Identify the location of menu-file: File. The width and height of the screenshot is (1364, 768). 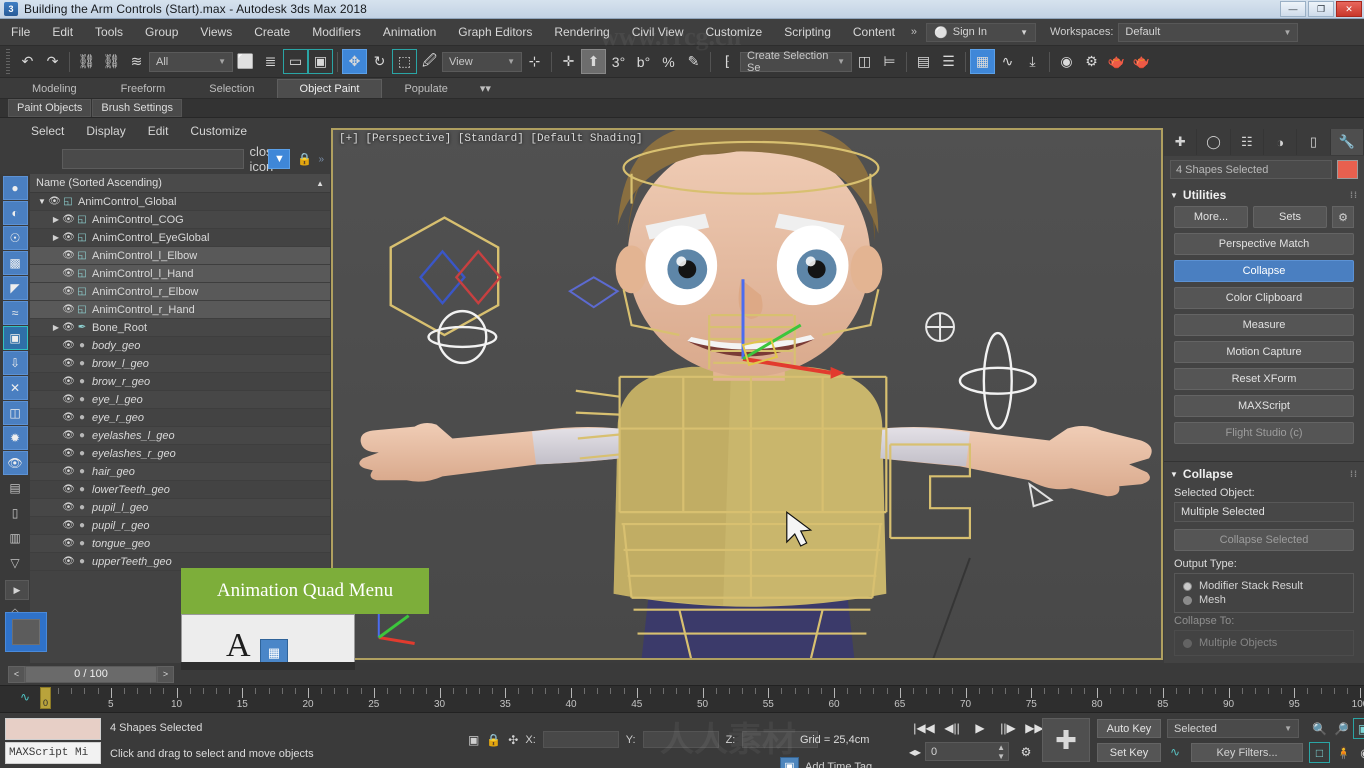
(20, 32).